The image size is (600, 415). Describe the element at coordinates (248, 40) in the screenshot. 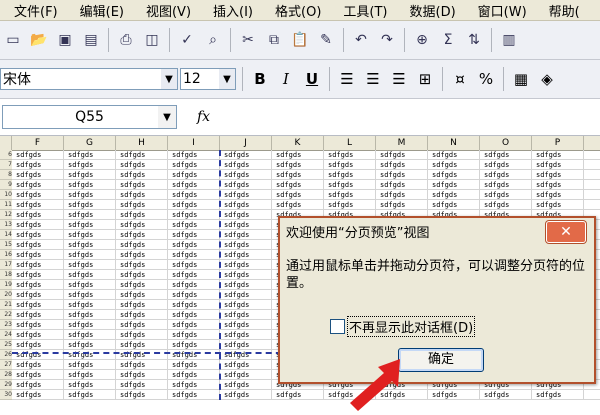

I see `cut-icon: ✂` at that location.